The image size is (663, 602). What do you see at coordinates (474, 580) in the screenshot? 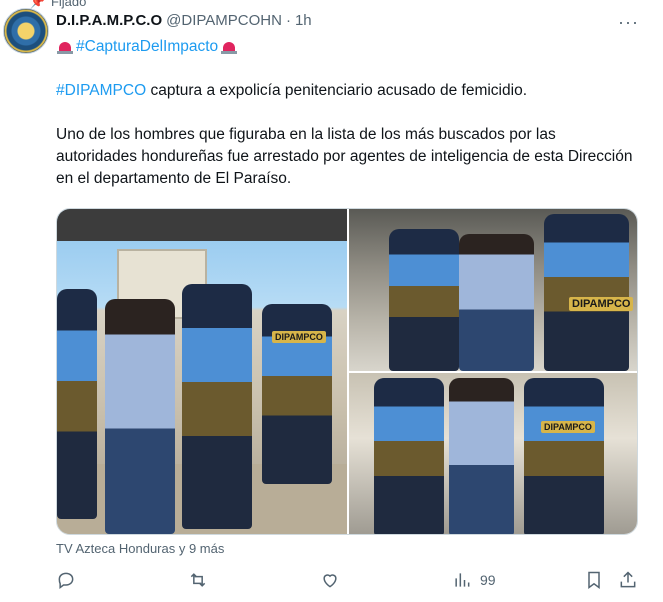
I see `views-button: 99` at bounding box center [474, 580].